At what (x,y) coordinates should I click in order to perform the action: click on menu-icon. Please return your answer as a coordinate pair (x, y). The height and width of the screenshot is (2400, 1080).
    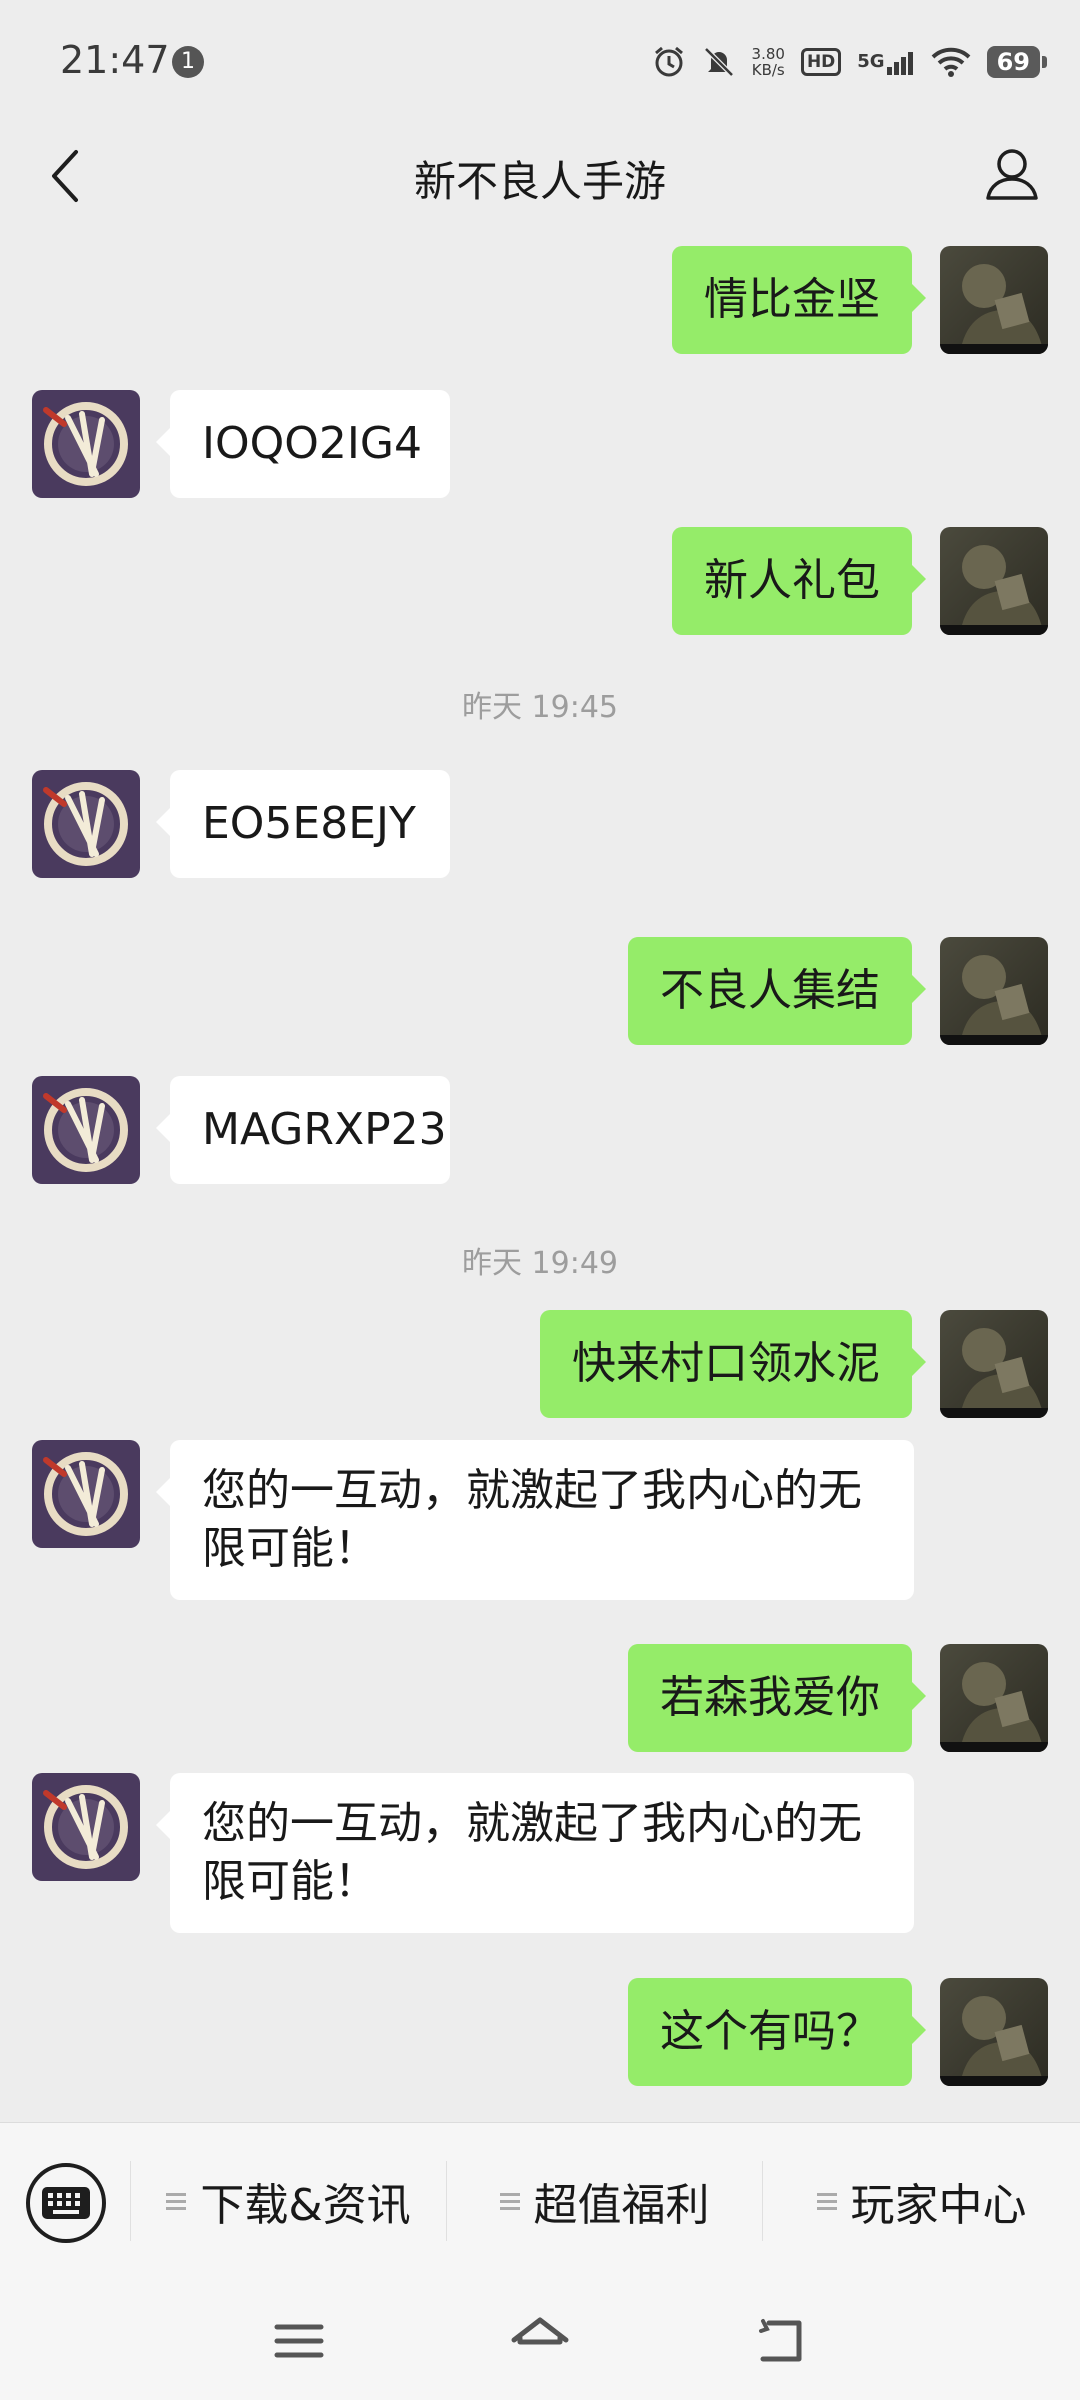
    Looking at the image, I should click on (299, 2341).